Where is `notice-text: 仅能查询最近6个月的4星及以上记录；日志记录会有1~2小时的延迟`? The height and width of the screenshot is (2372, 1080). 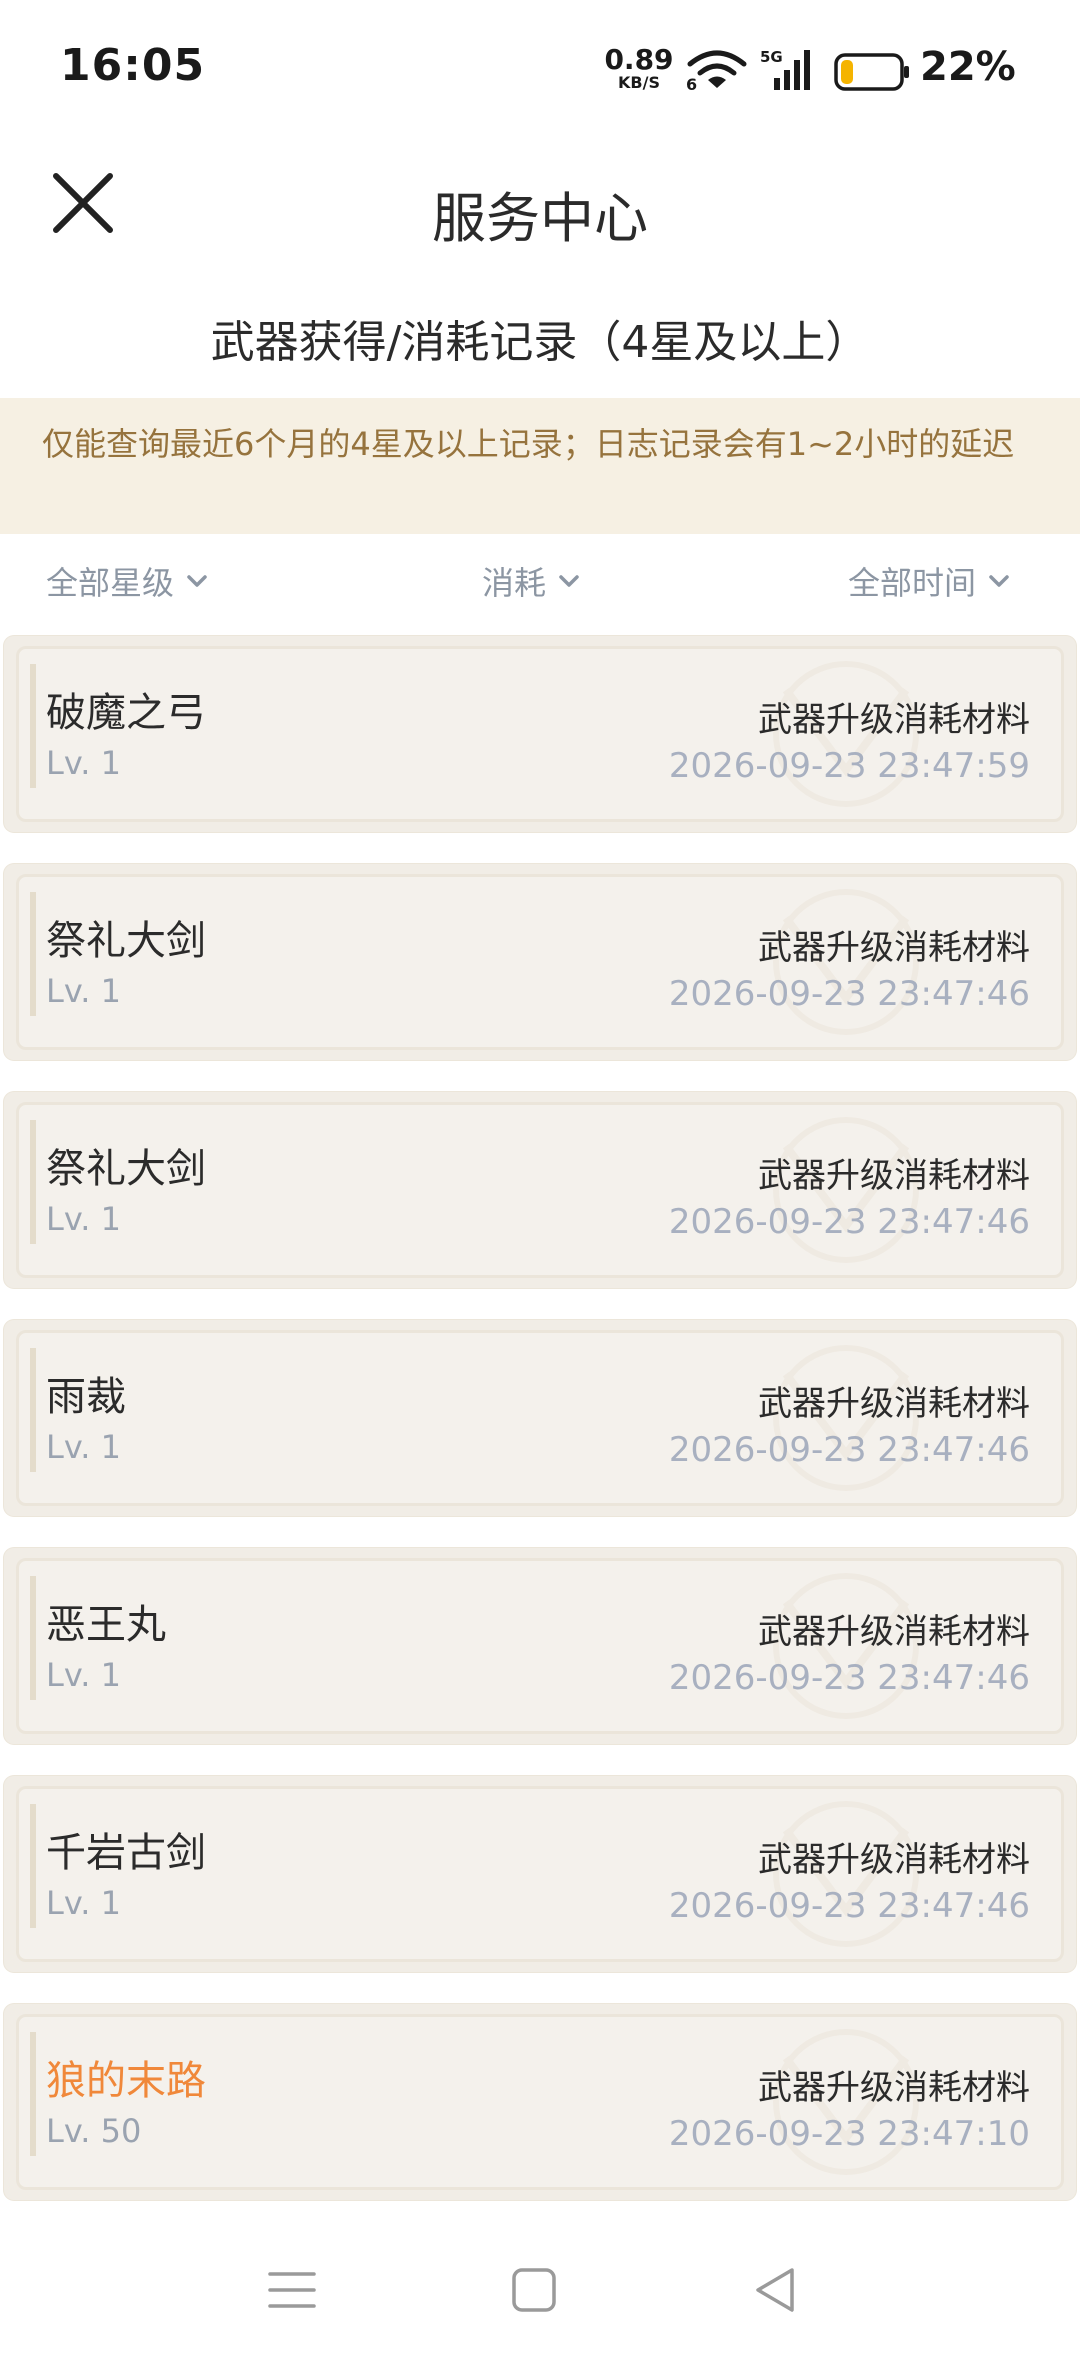 notice-text: 仅能查询最近6个月的4星及以上记录；日志记录会有1~2小时的延迟 is located at coordinates (528, 444).